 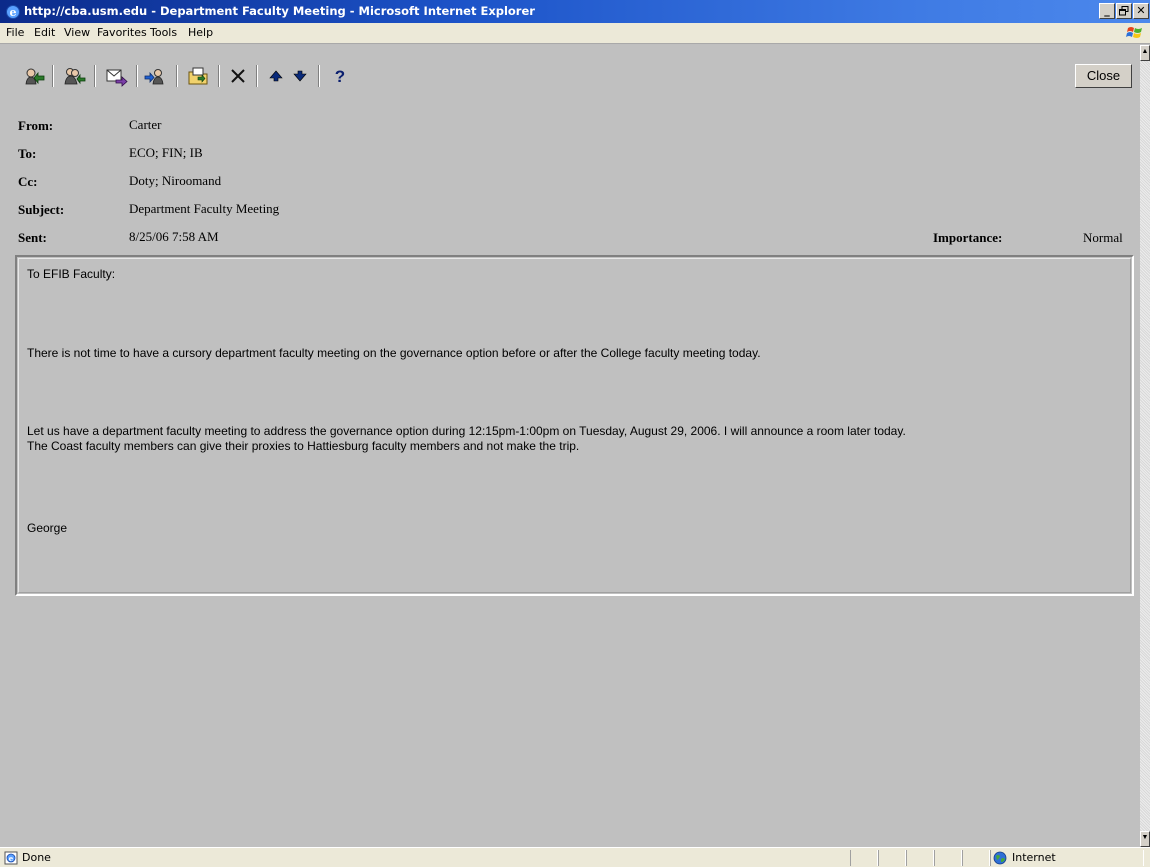 What do you see at coordinates (156, 76) in the screenshot?
I see `send-receive-icon` at bounding box center [156, 76].